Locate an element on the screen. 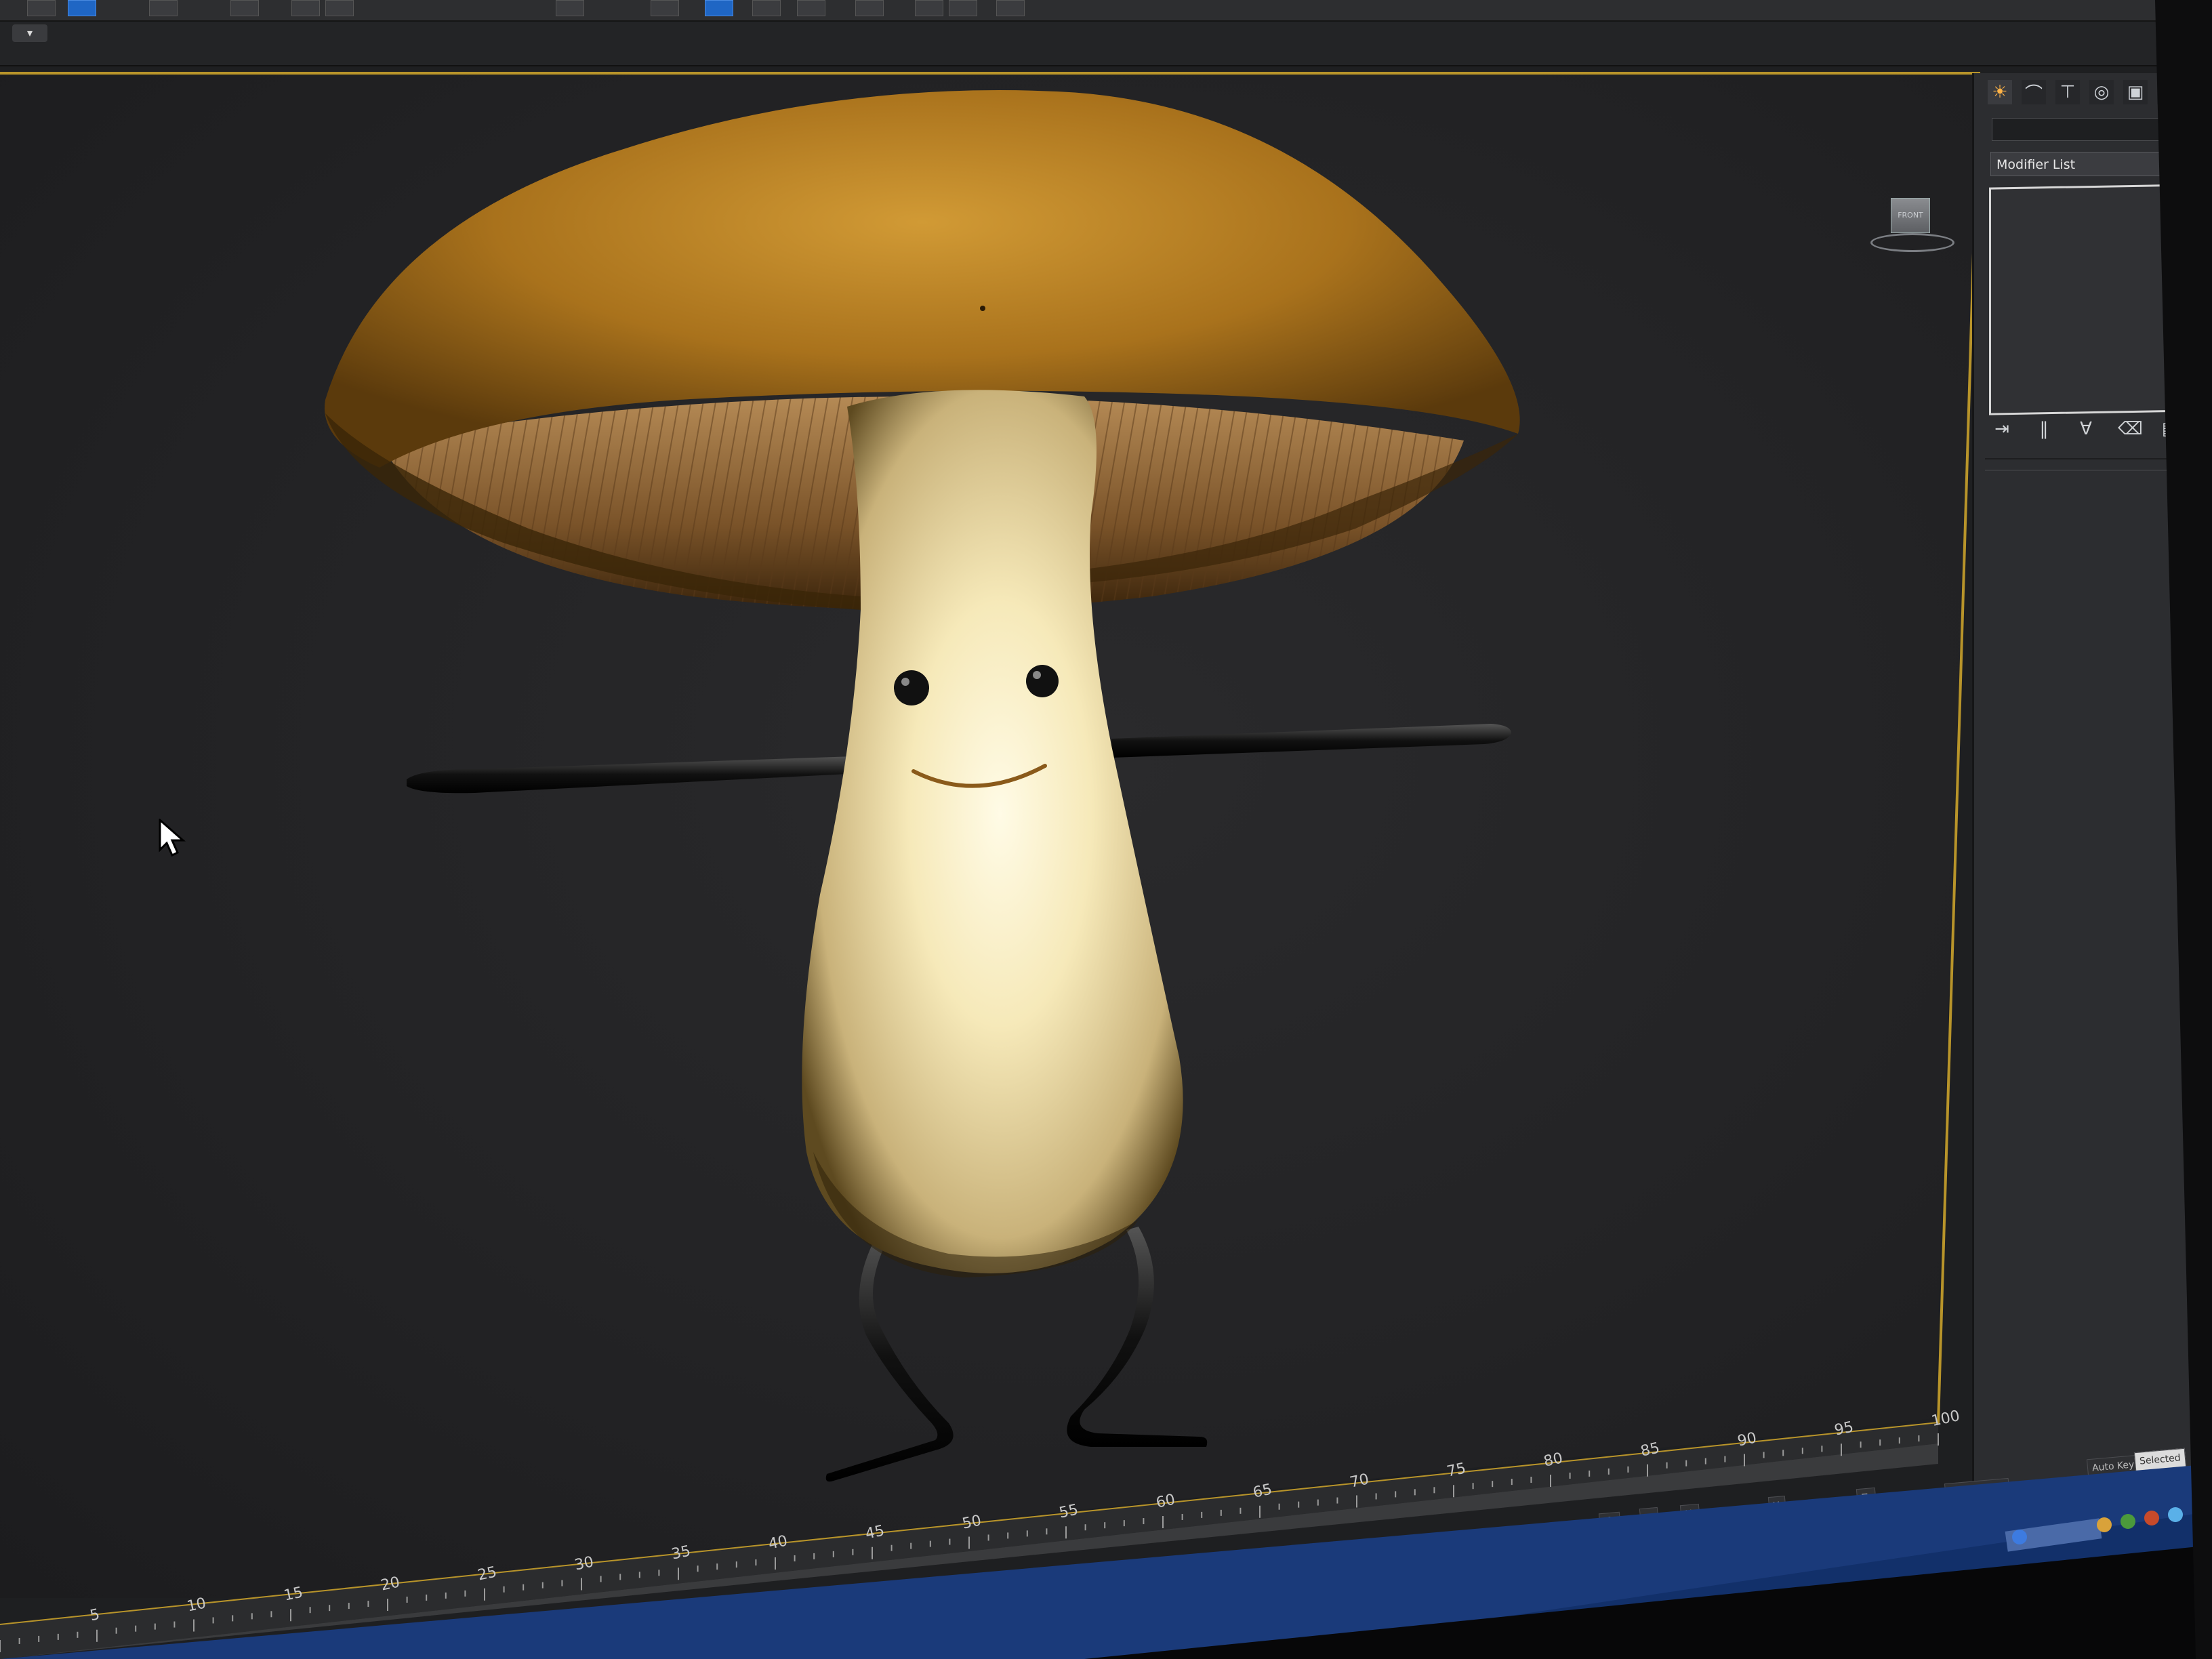  timeline-tick-label: 75 is located at coordinates (1457, 1470).